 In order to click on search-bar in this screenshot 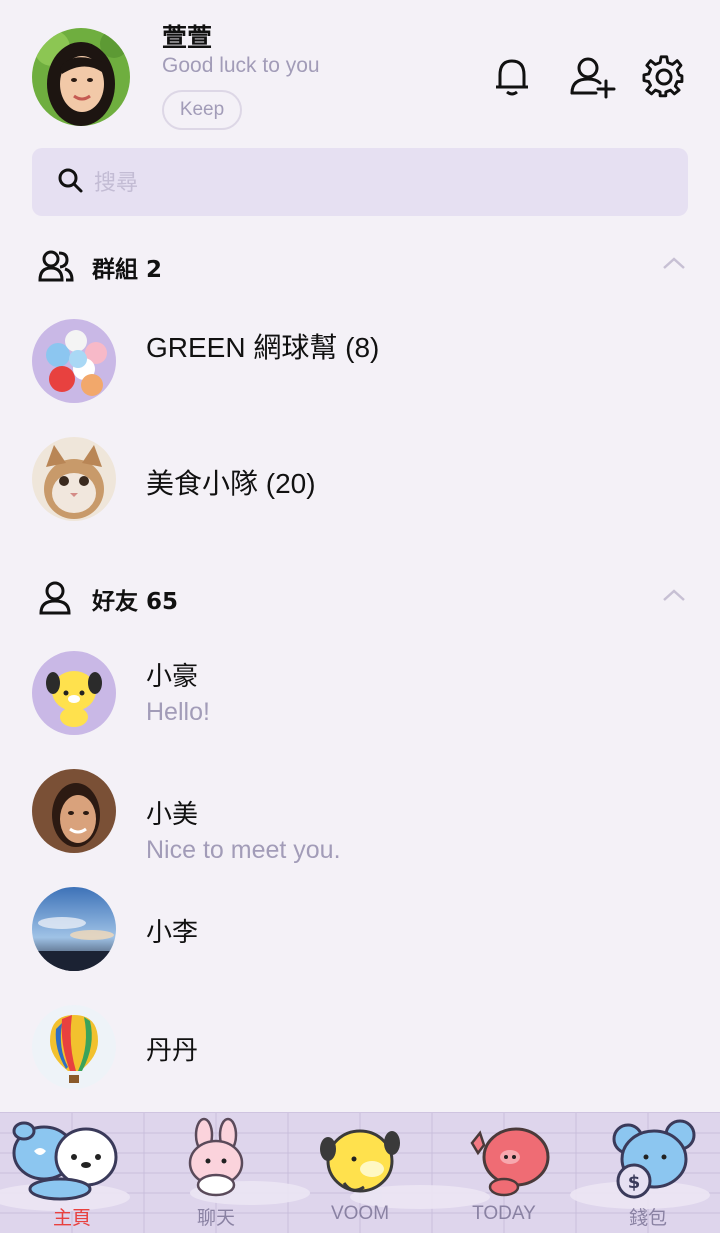, I will do `click(360, 182)`.